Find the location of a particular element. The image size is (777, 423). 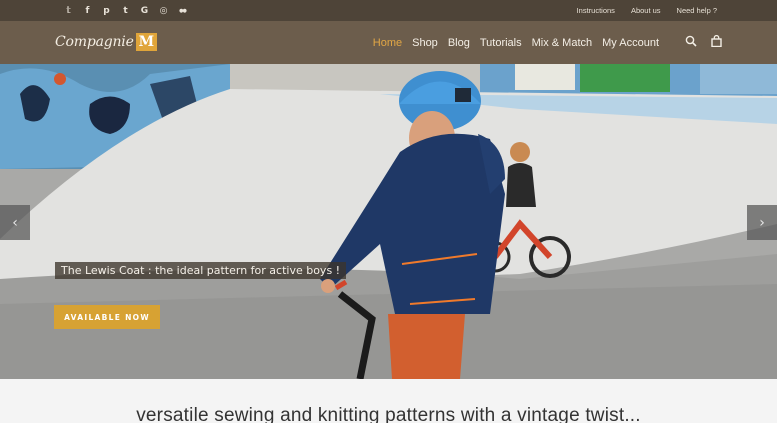

nav-home: Home is located at coordinates (387, 43).